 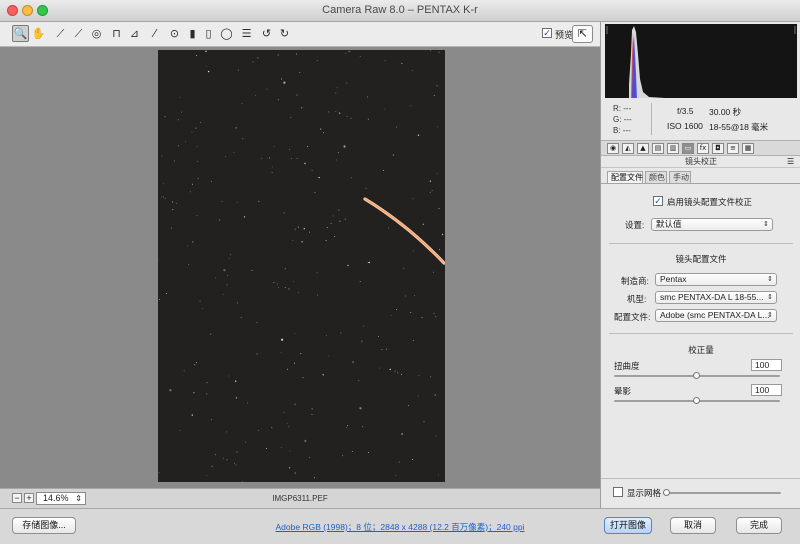 I want to click on profile-label: 配置文件:, so click(x=632, y=317).